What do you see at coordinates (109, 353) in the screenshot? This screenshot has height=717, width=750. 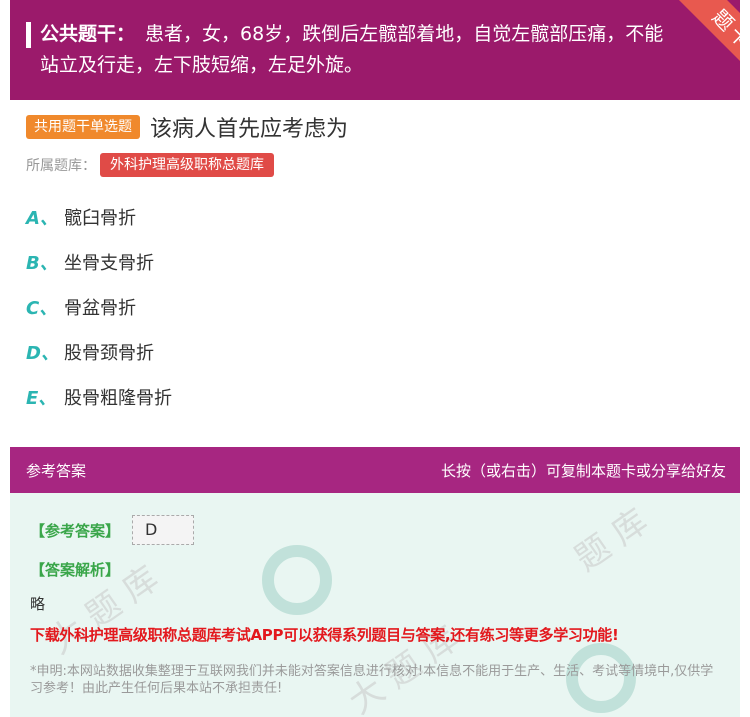 I see `option-text: 股骨颈骨折` at bounding box center [109, 353].